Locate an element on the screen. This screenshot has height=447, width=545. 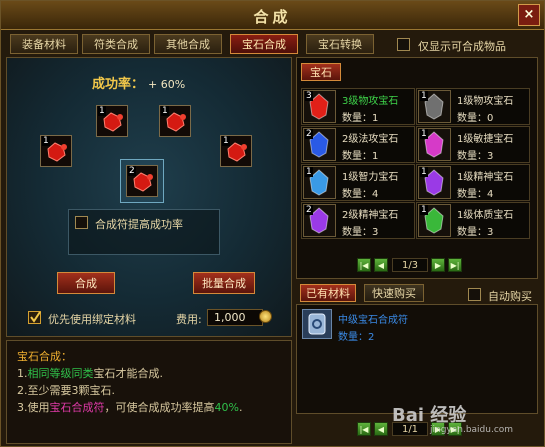
success-rate-value: + 60% is located at coordinates (167, 84).